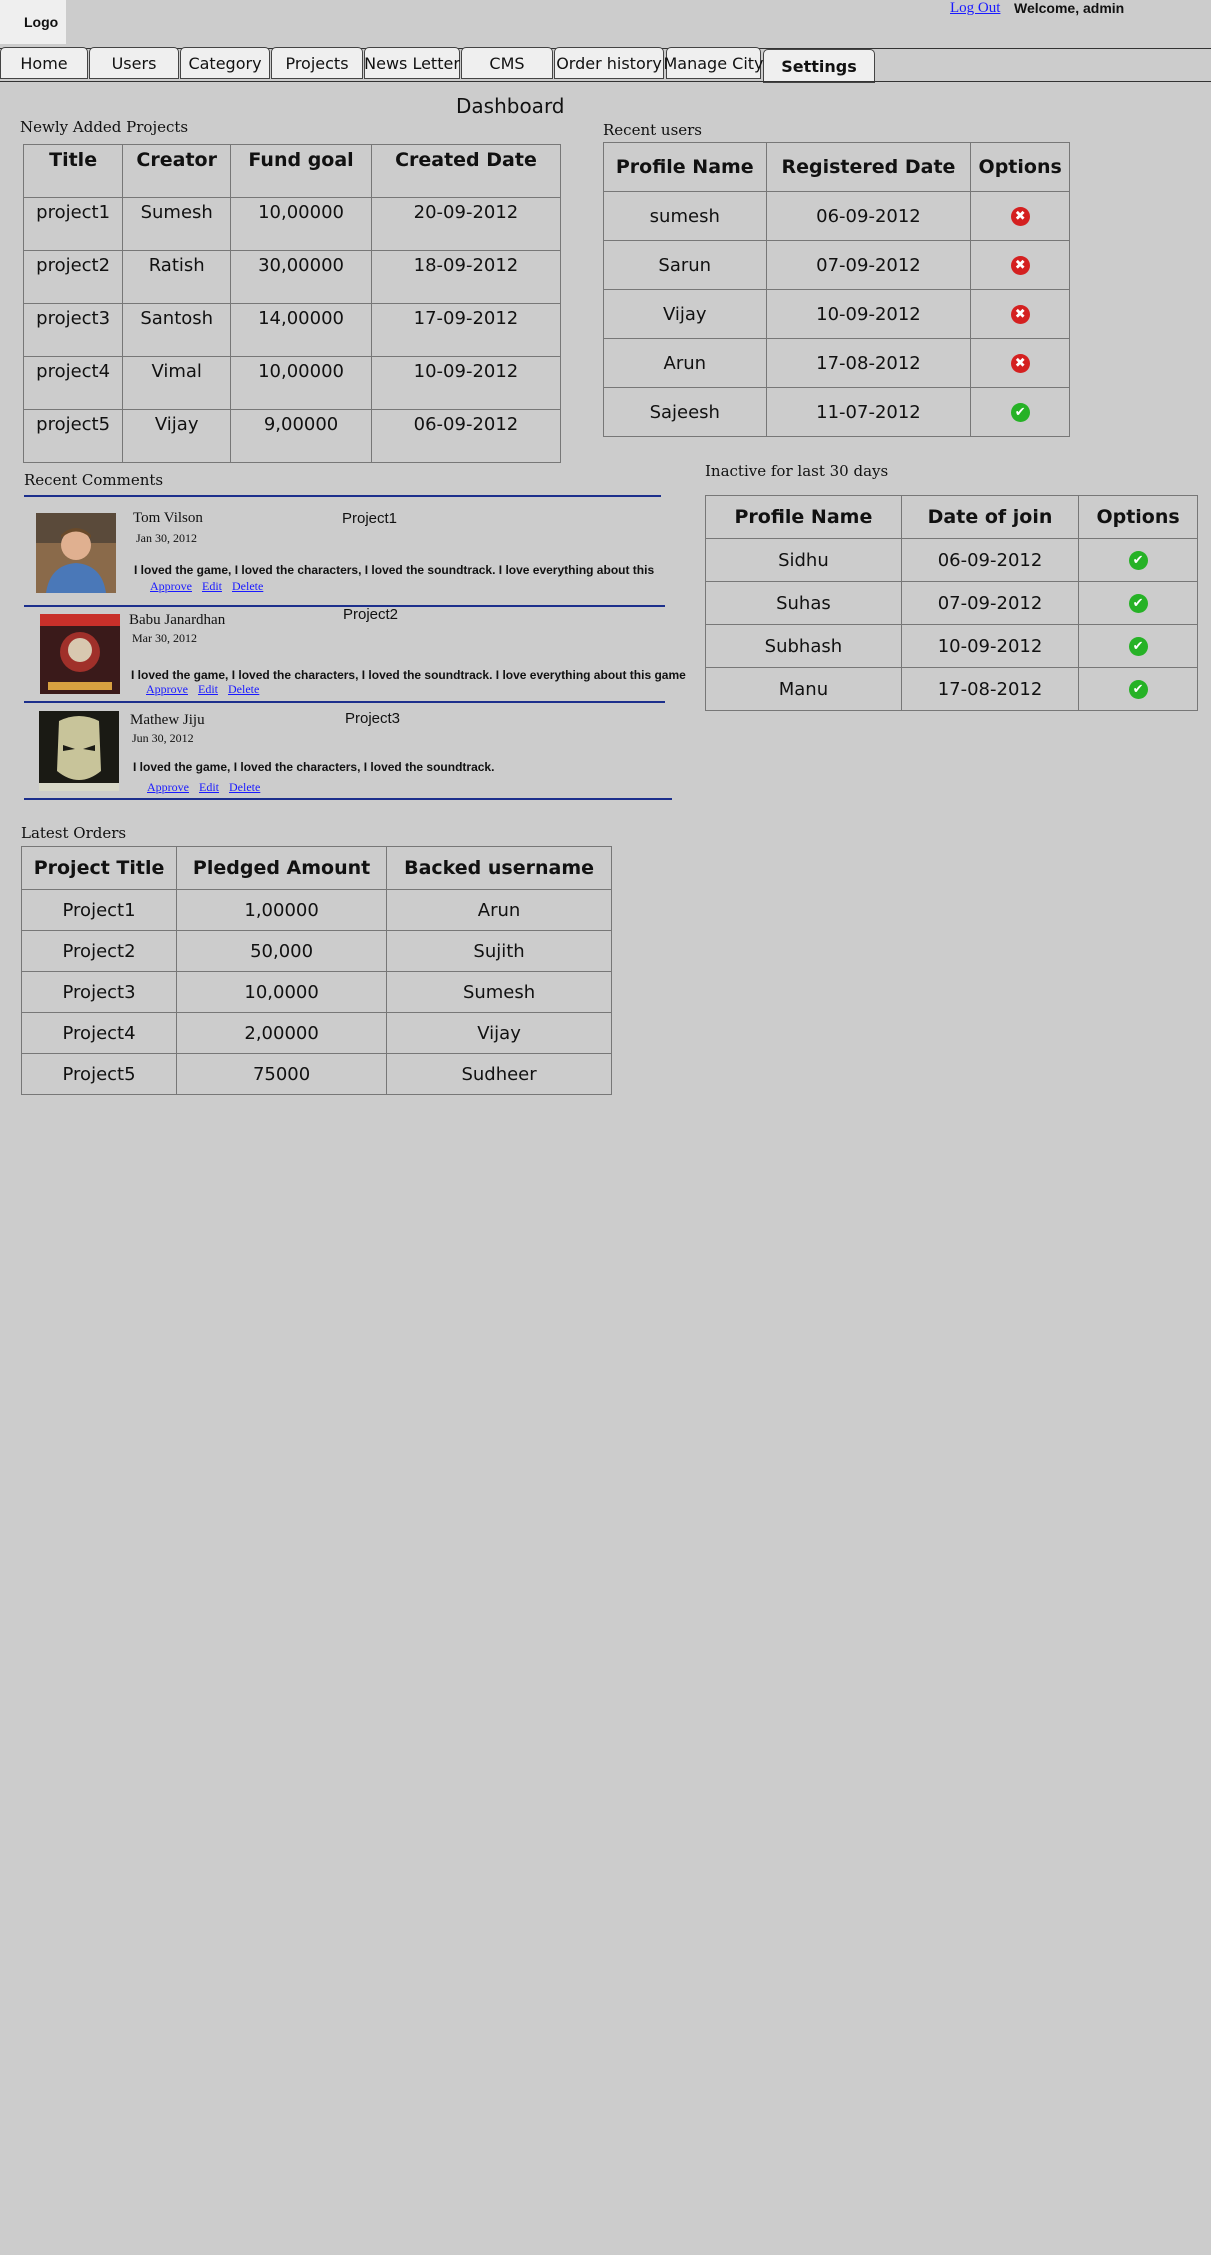 Image resolution: width=1211 pixels, height=2255 pixels. I want to click on tab-projects: Projects, so click(317, 63).